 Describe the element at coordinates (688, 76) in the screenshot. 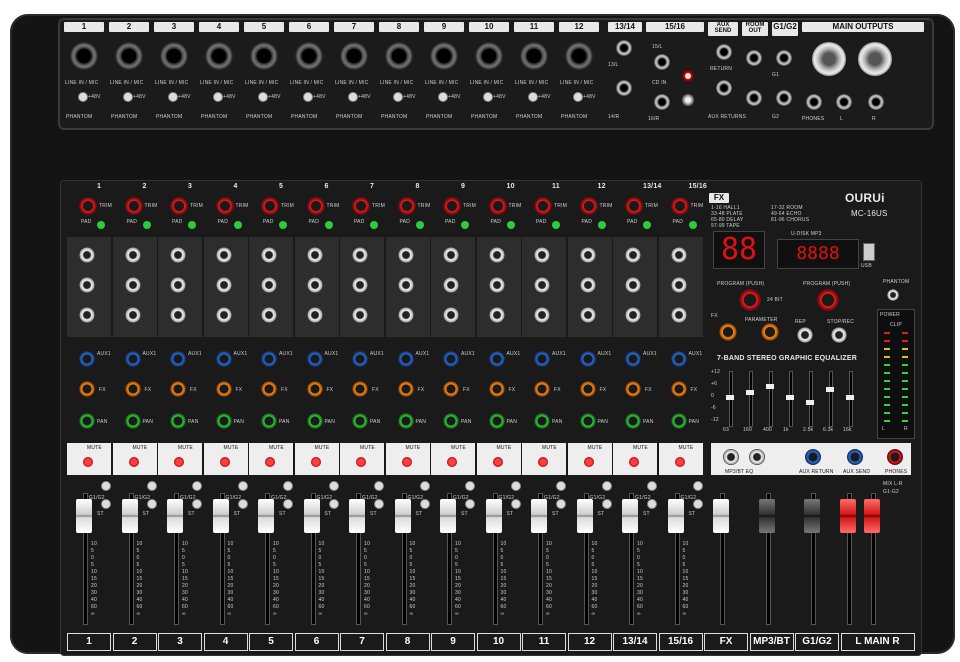

I see `rca-red` at that location.